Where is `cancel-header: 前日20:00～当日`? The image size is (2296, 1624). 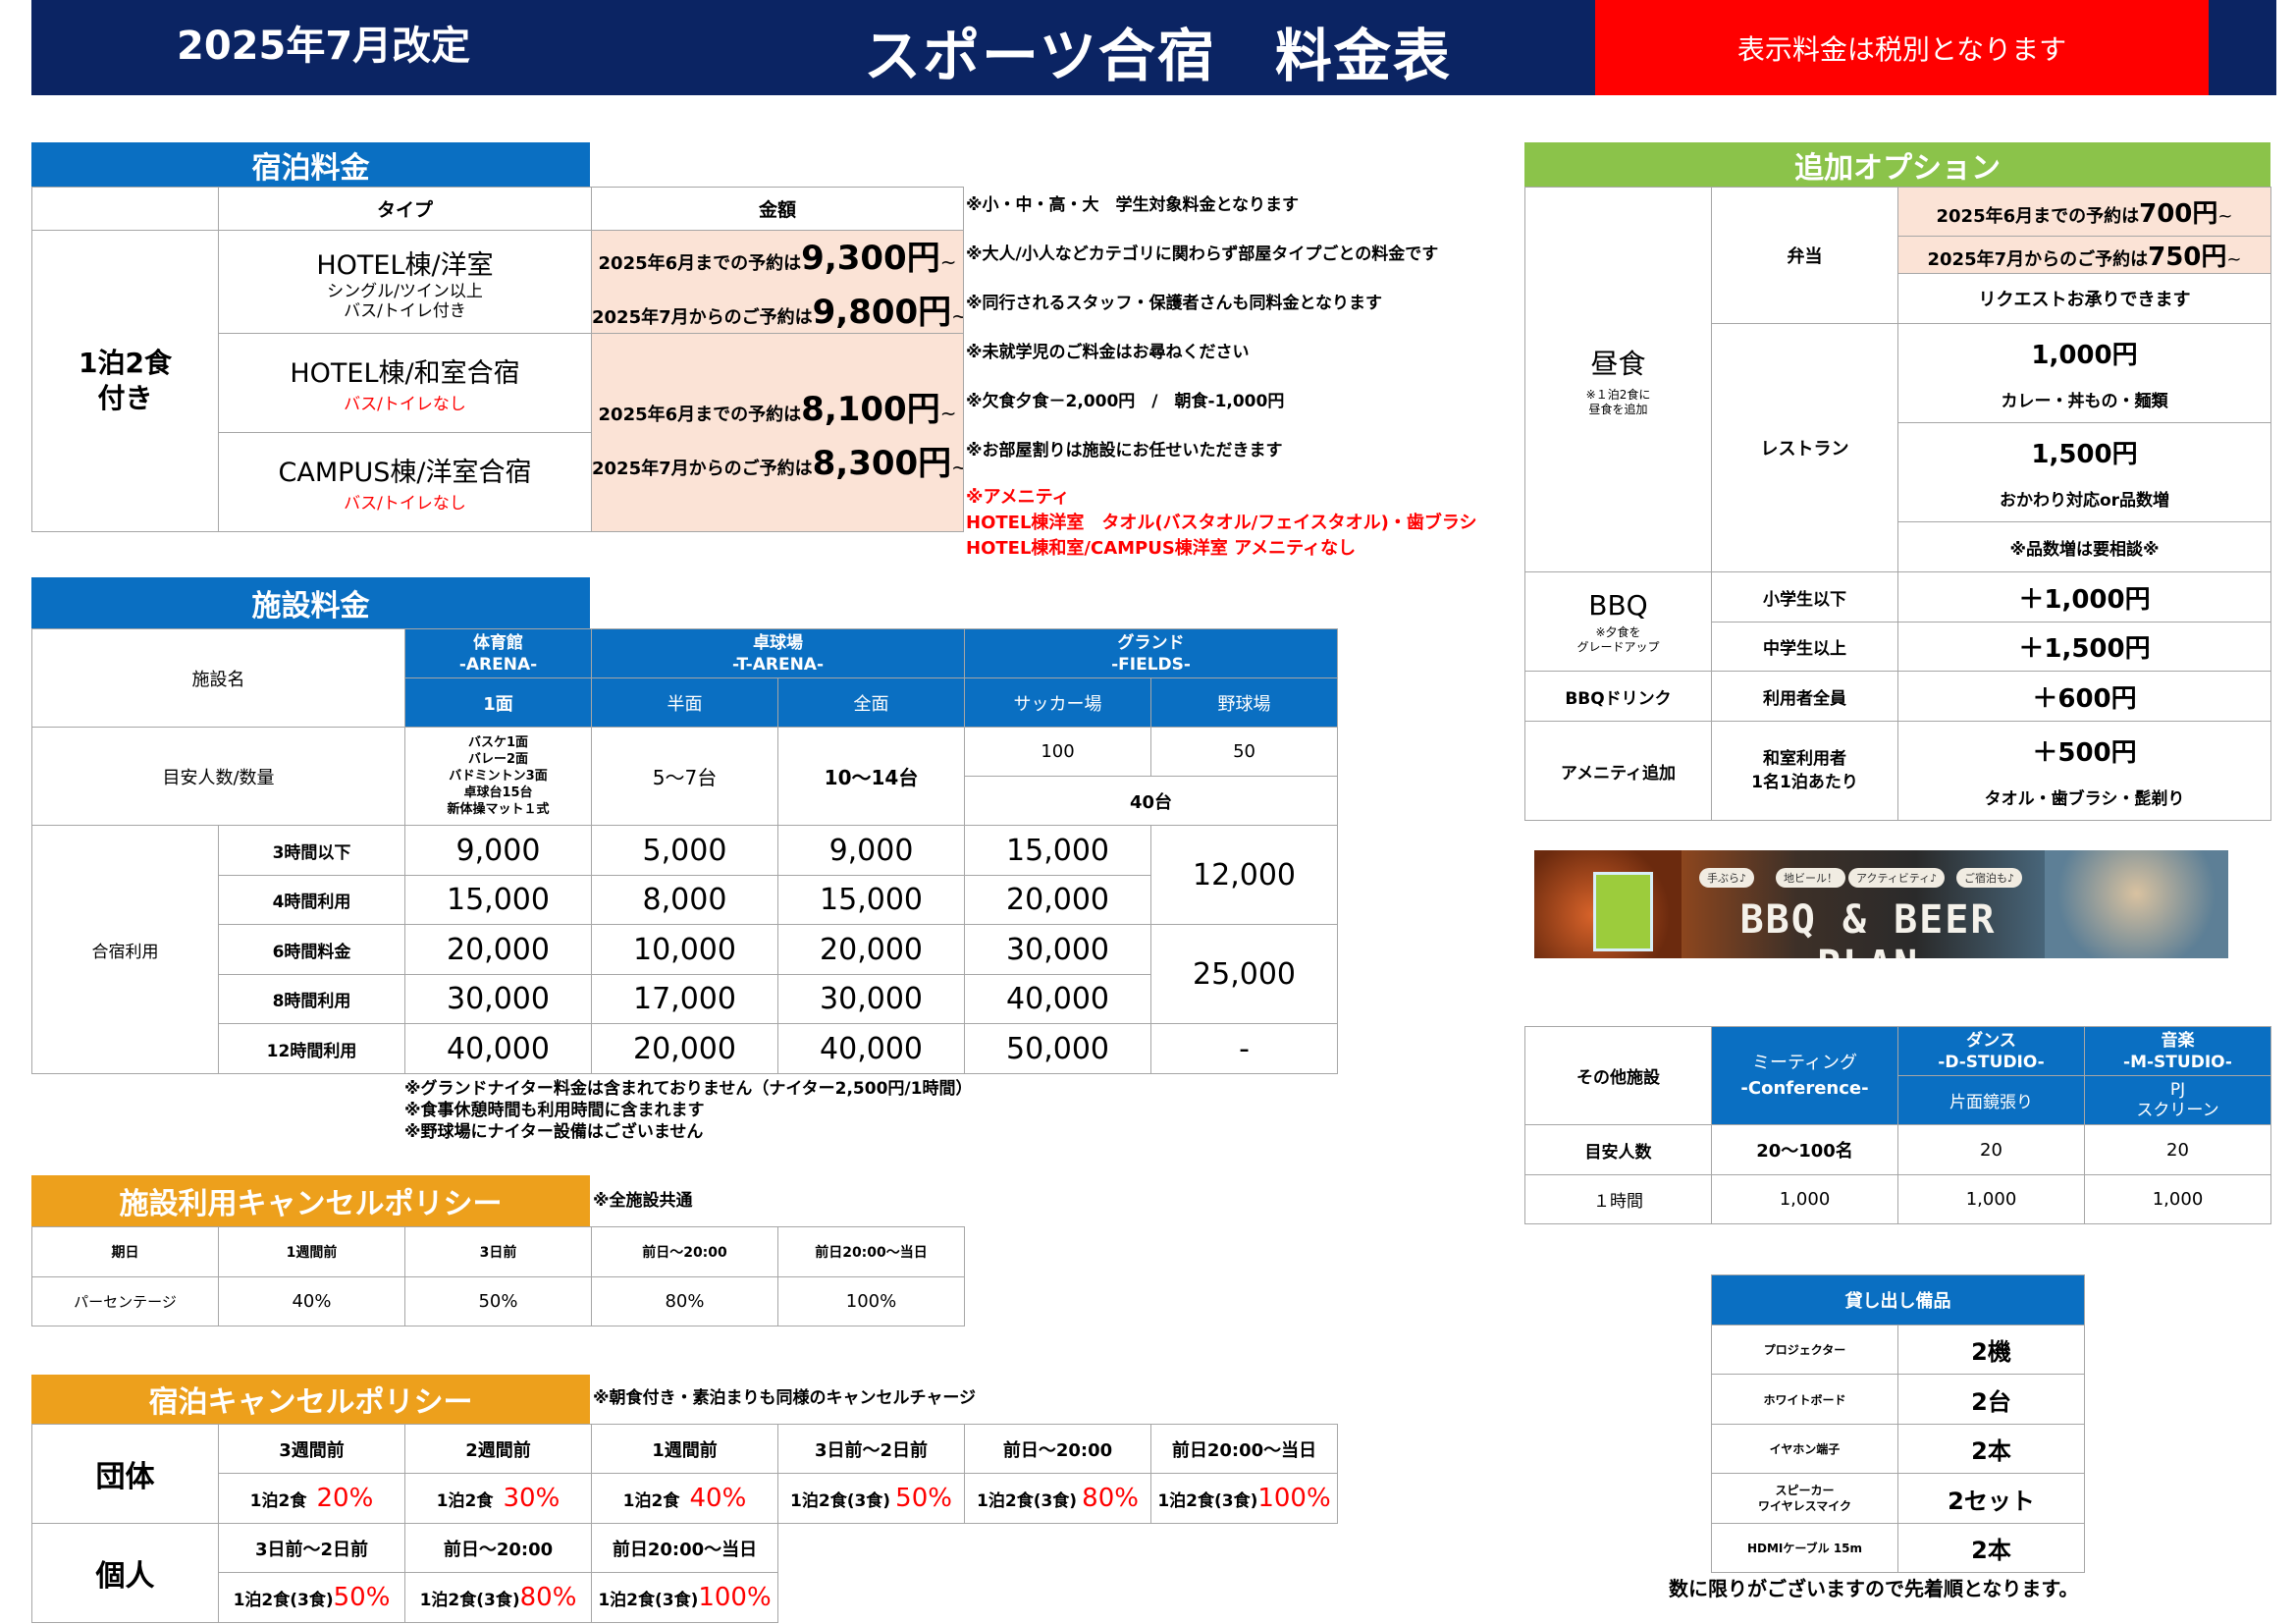 cancel-header: 前日20:00～当日 is located at coordinates (871, 1251).